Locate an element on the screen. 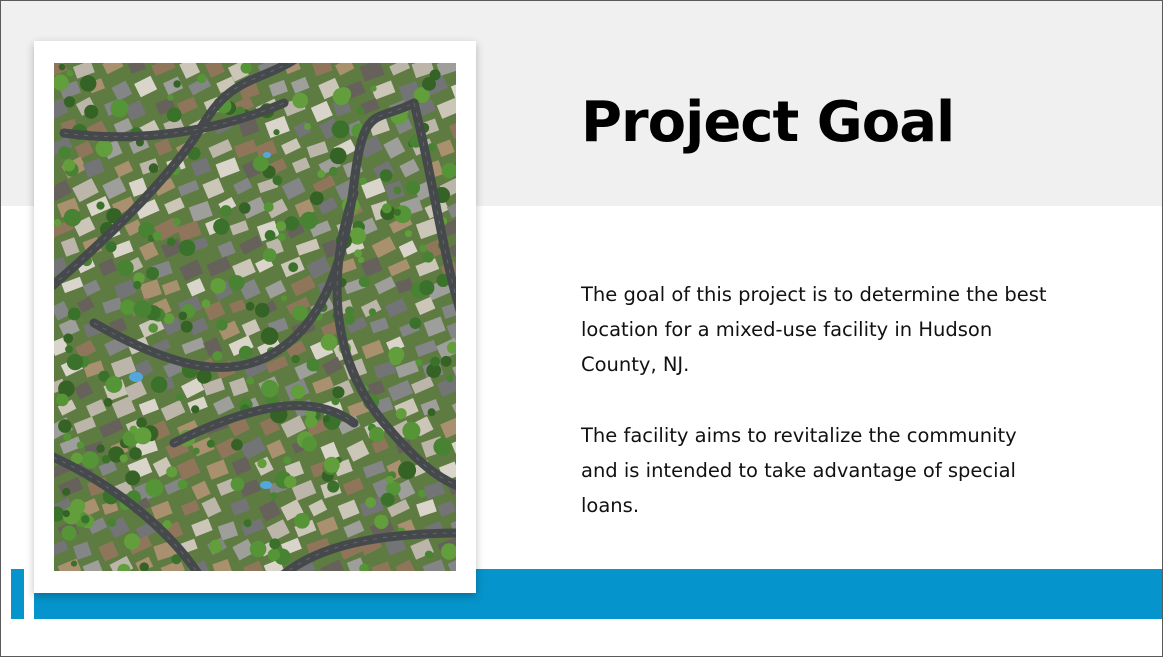 The width and height of the screenshot is (1163, 657). slide-title: Project Goal is located at coordinates (768, 123).